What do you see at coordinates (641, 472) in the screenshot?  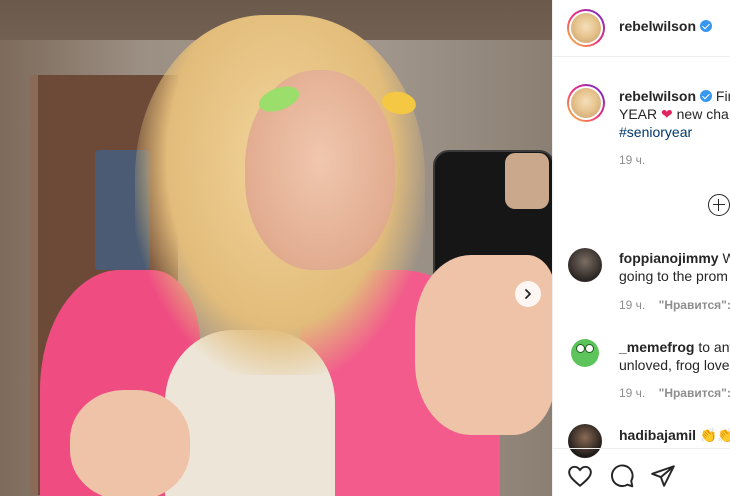 I see `post-action-bar` at bounding box center [641, 472].